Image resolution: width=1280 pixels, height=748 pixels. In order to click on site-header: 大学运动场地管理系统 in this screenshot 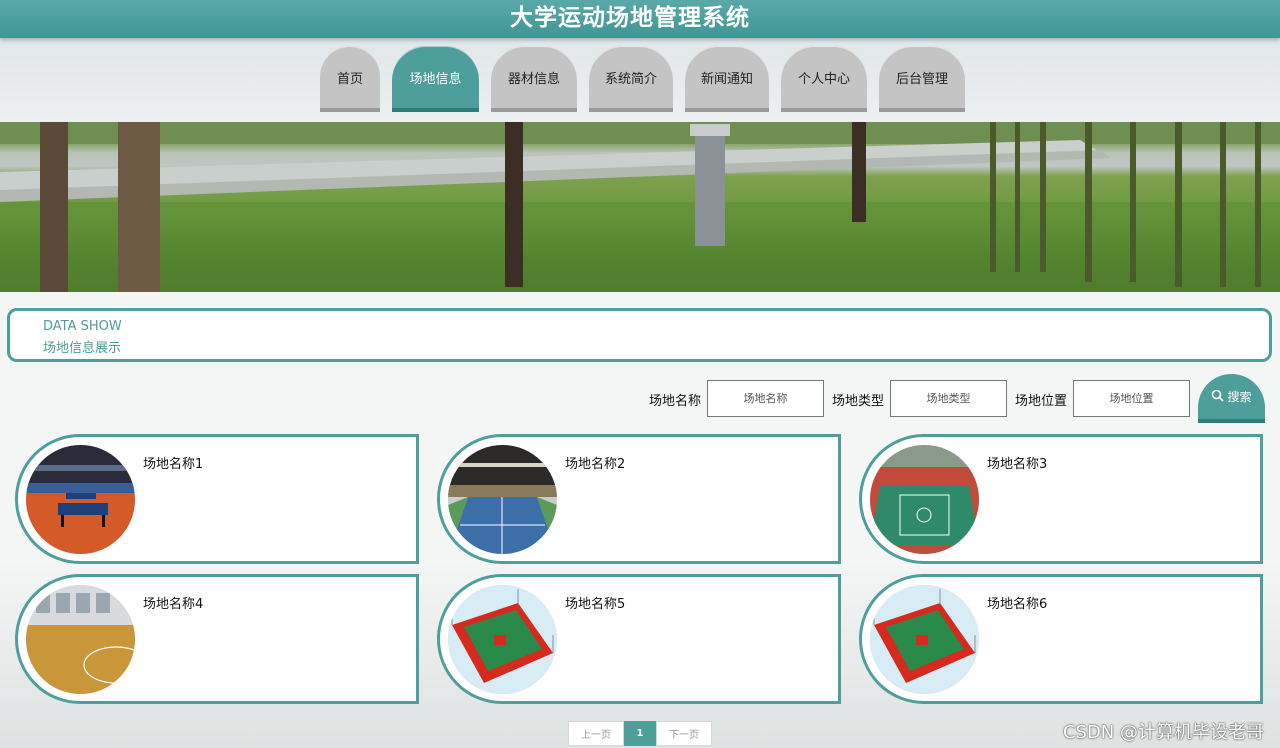, I will do `click(640, 19)`.